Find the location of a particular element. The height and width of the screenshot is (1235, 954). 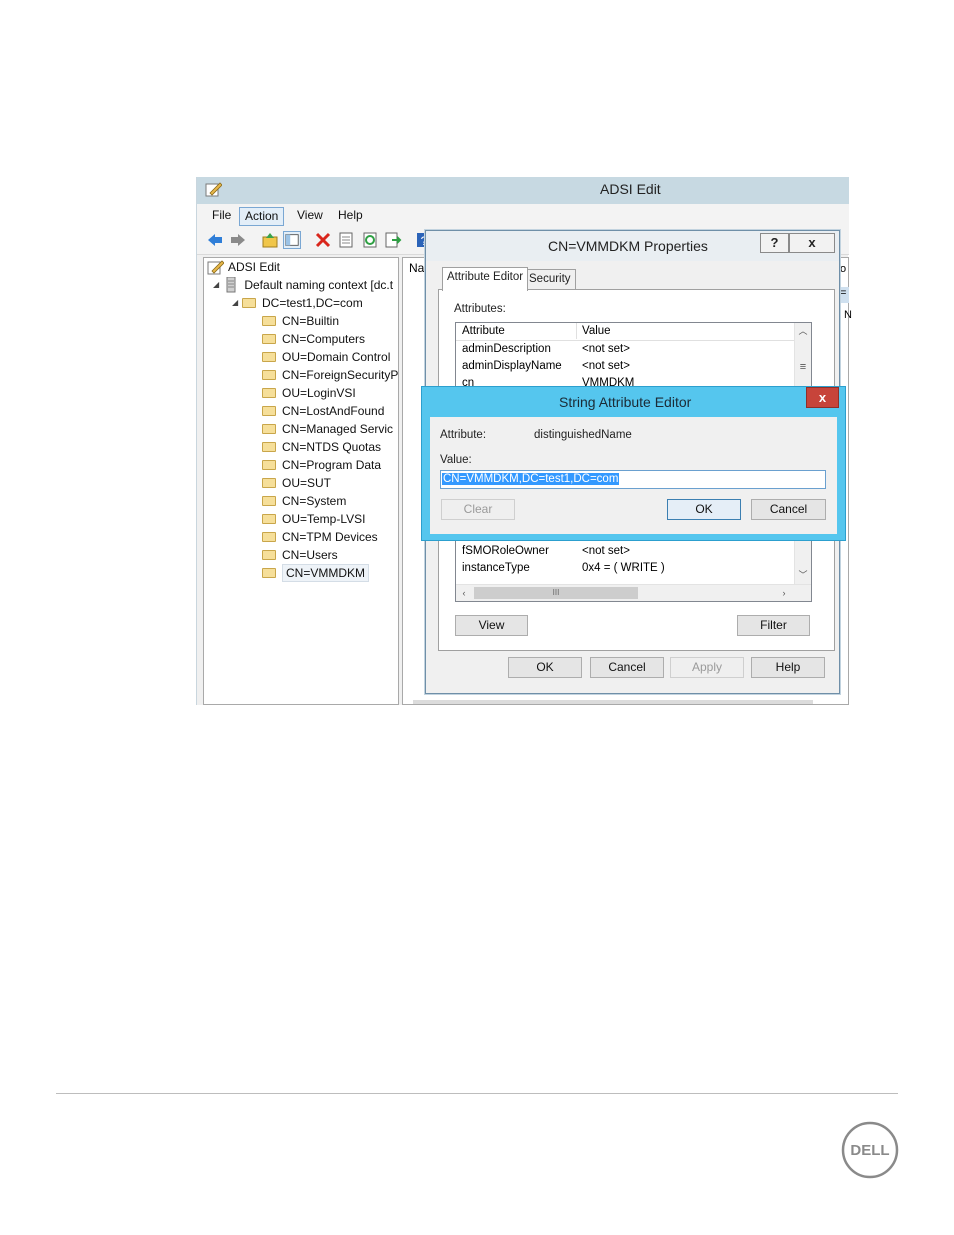

value-selected-text: CN=VMMDKM,DC=test1,DC=com is located at coordinates (531, 479).